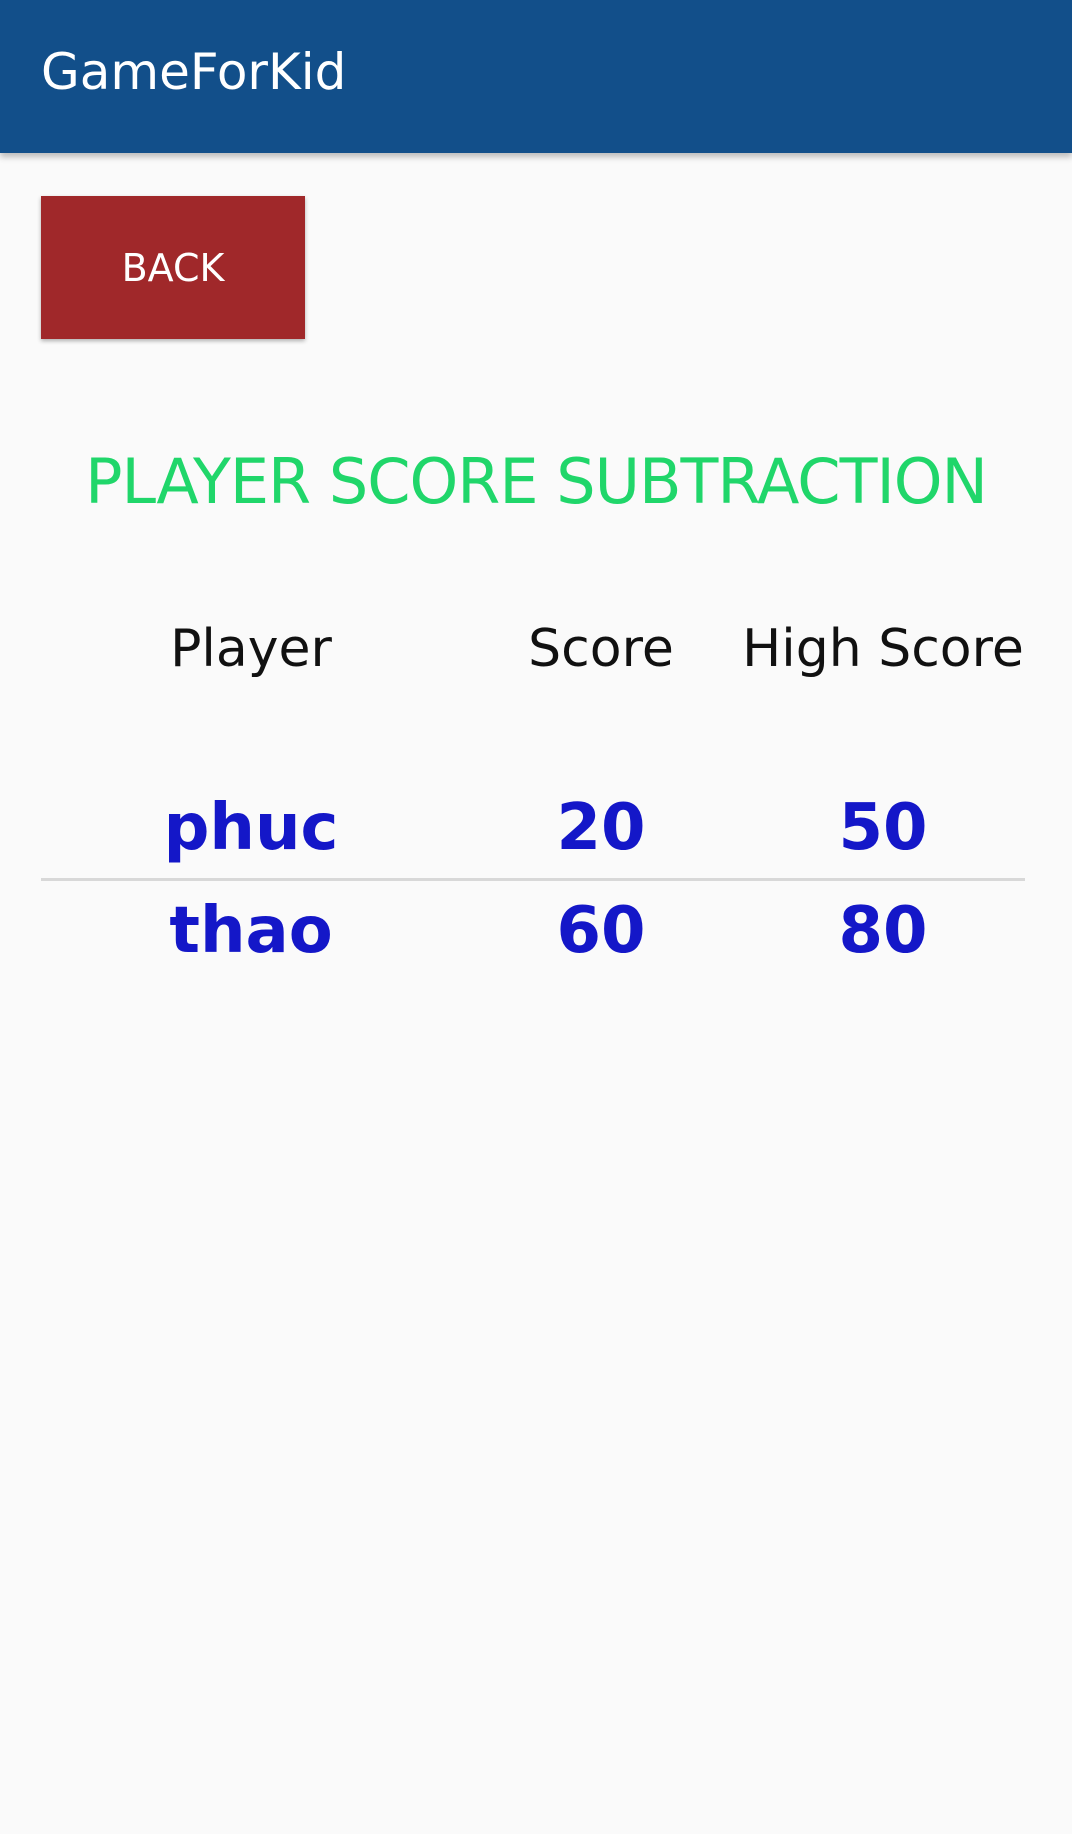 The width and height of the screenshot is (1072, 1834). What do you see at coordinates (536, 76) in the screenshot?
I see `app-bar: GameForKid` at bounding box center [536, 76].